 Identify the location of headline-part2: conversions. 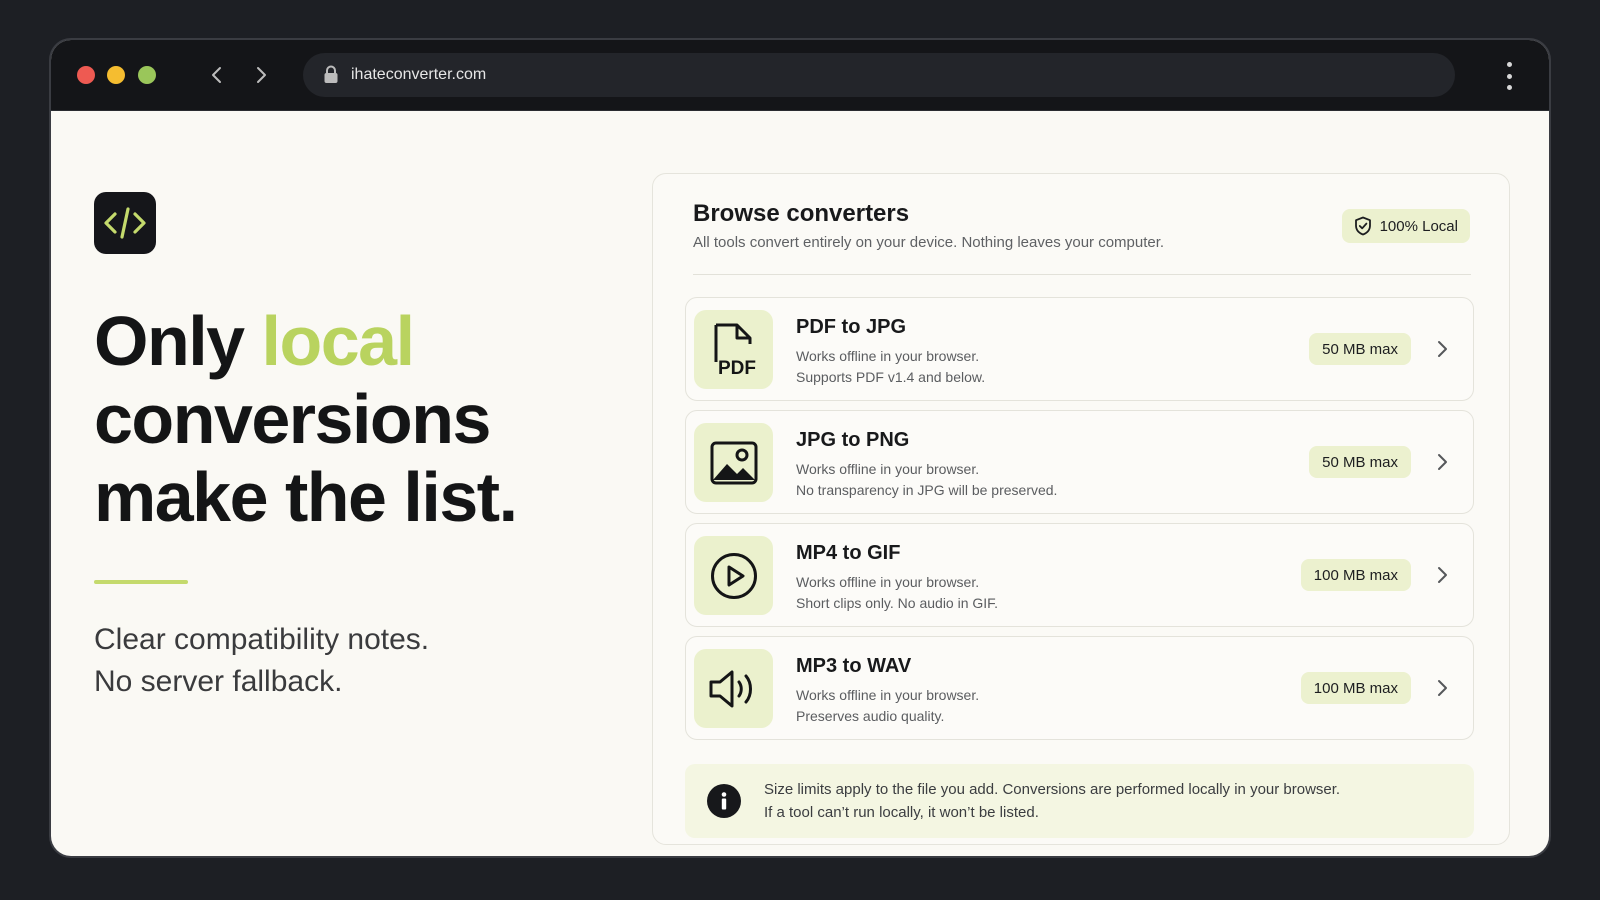
(292, 419).